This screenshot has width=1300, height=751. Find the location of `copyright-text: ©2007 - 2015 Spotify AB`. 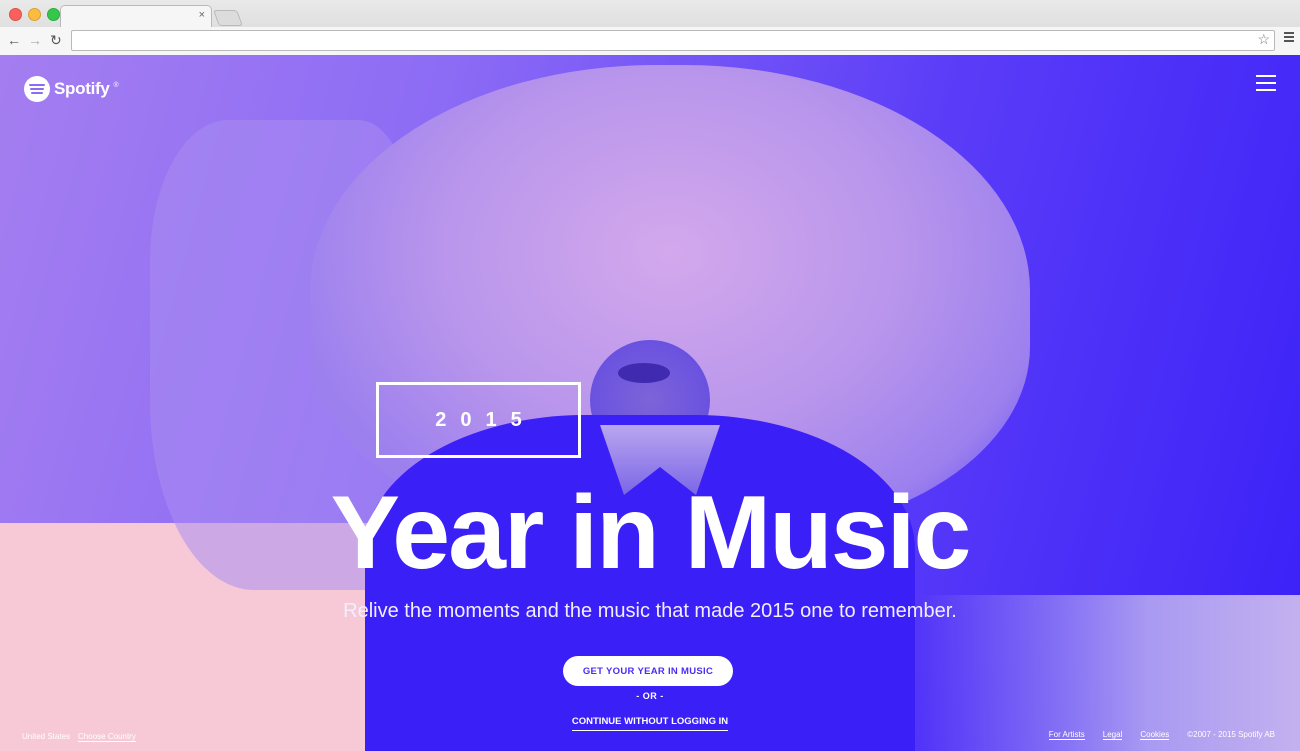

copyright-text: ©2007 - 2015 Spotify AB is located at coordinates (1231, 734).